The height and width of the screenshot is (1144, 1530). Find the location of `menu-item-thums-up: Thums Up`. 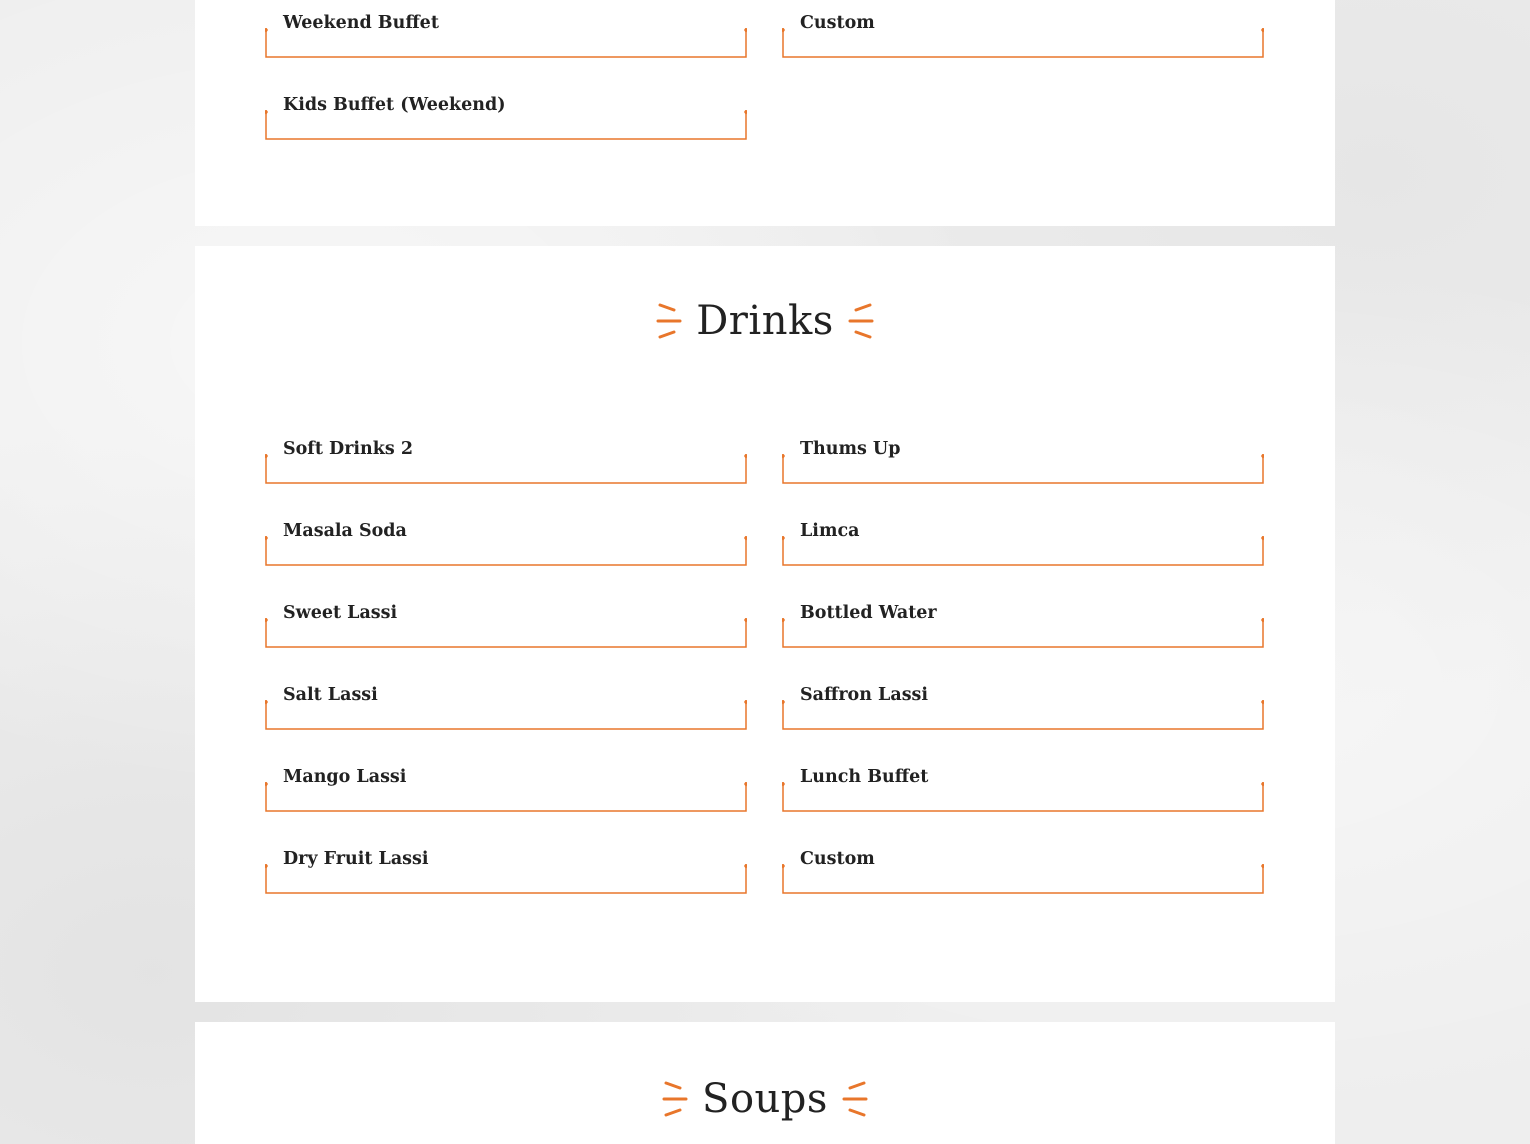

menu-item-thums-up: Thums Up is located at coordinates (1023, 460).